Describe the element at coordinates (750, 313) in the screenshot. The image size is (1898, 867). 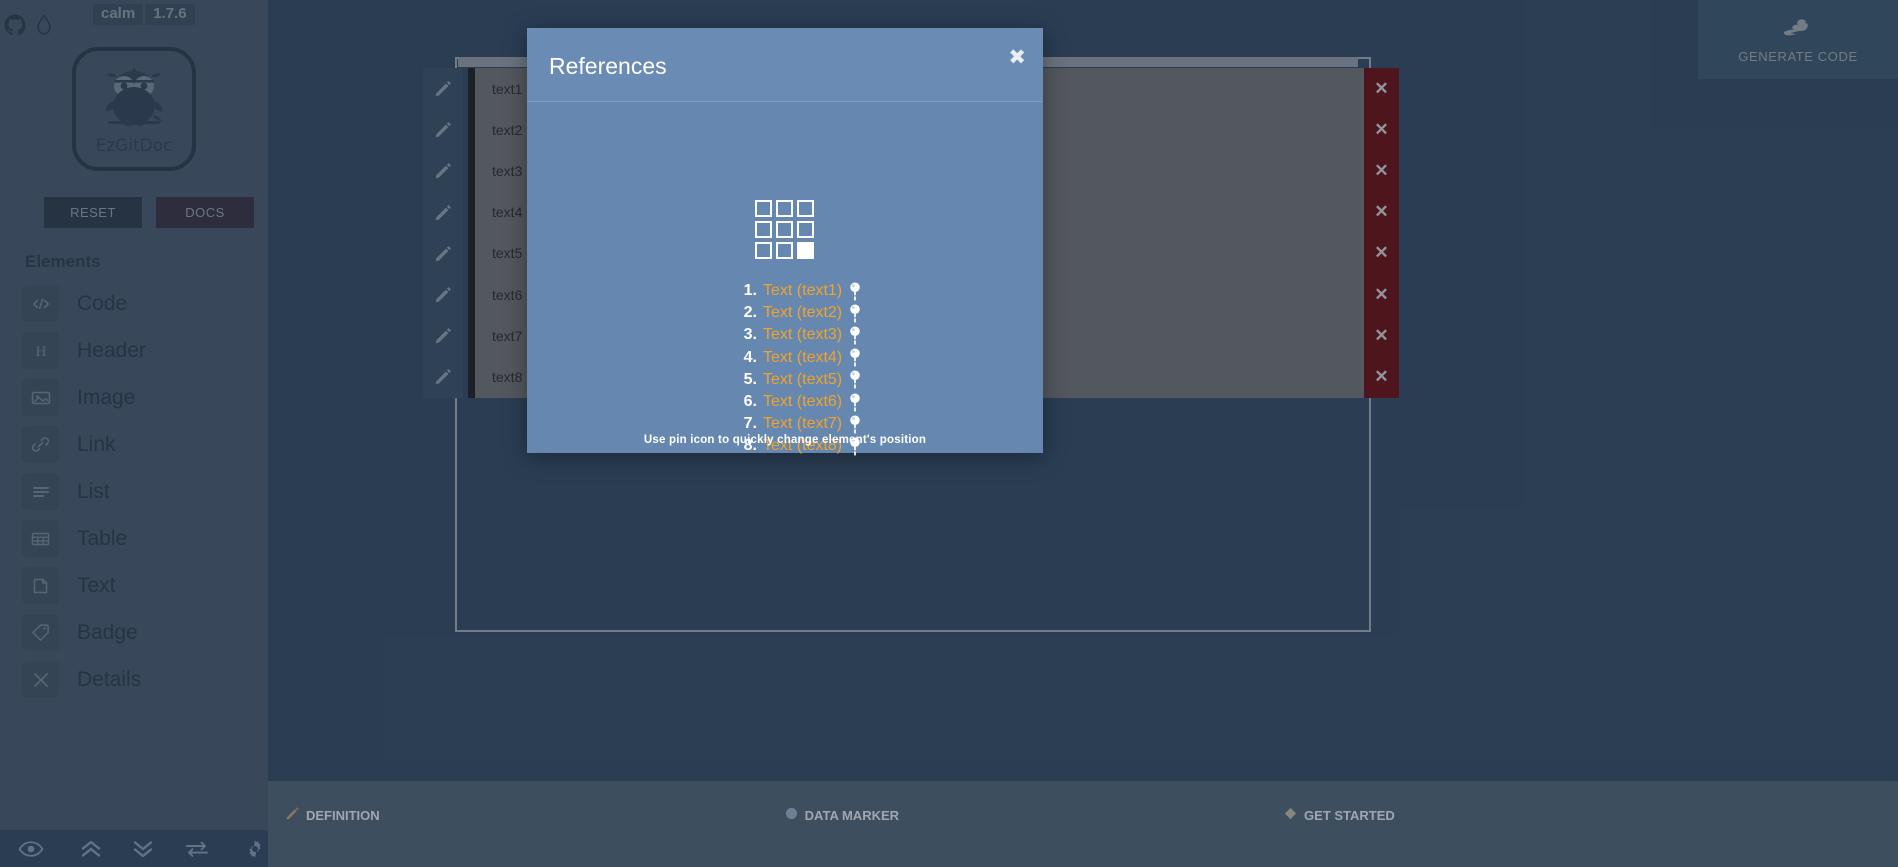
I see `reference-number: 2.` at that location.